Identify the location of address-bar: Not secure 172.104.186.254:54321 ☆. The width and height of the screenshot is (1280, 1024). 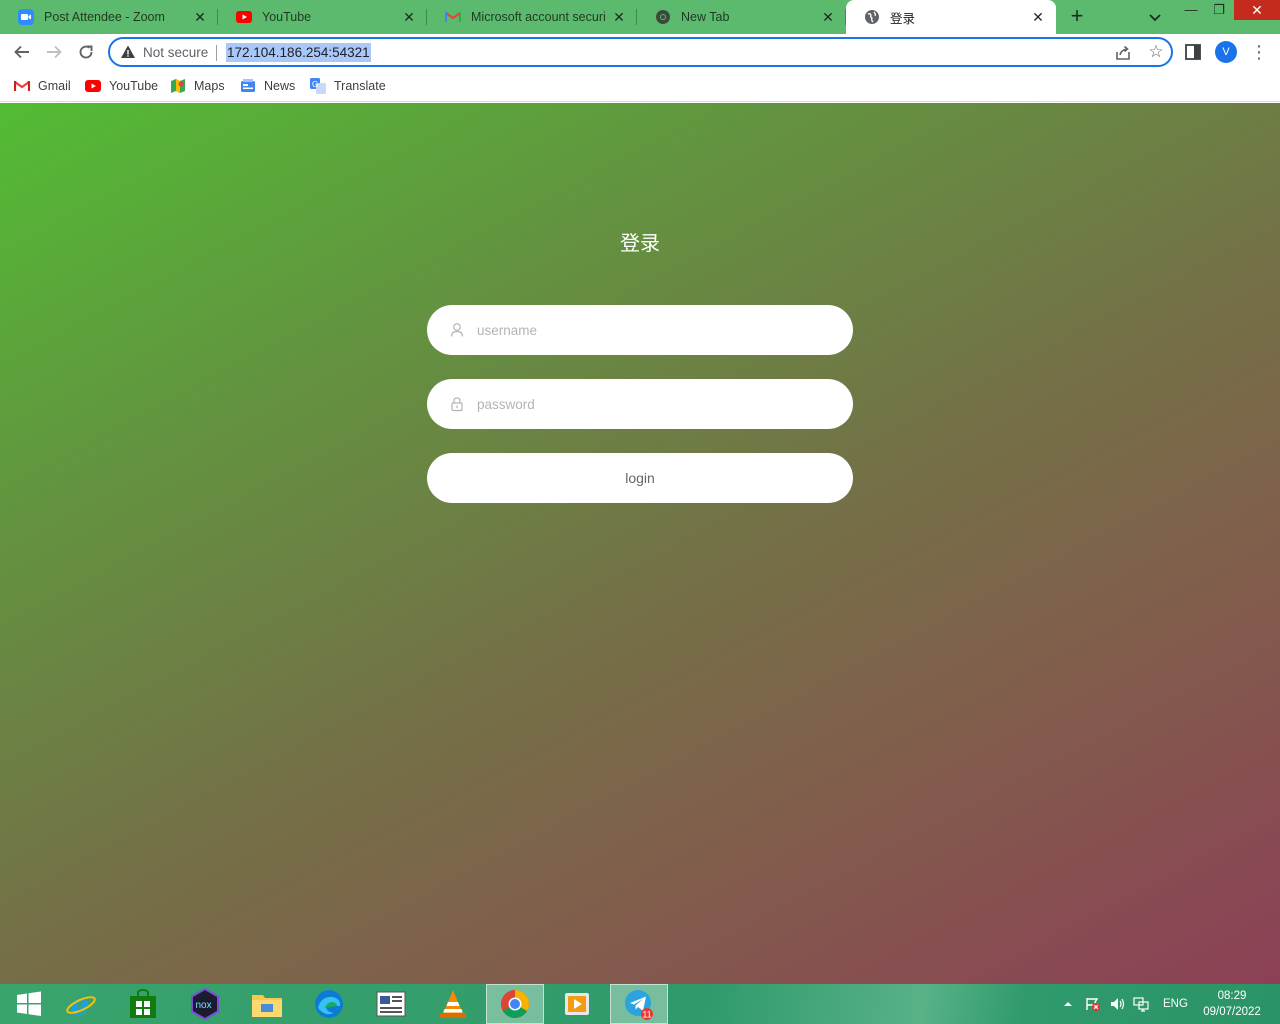
(640, 52).